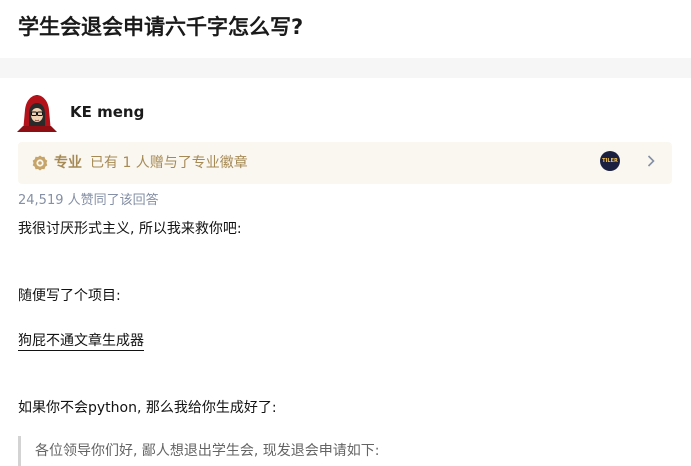 The width and height of the screenshot is (691, 466). I want to click on author-avatar, so click(37, 113).